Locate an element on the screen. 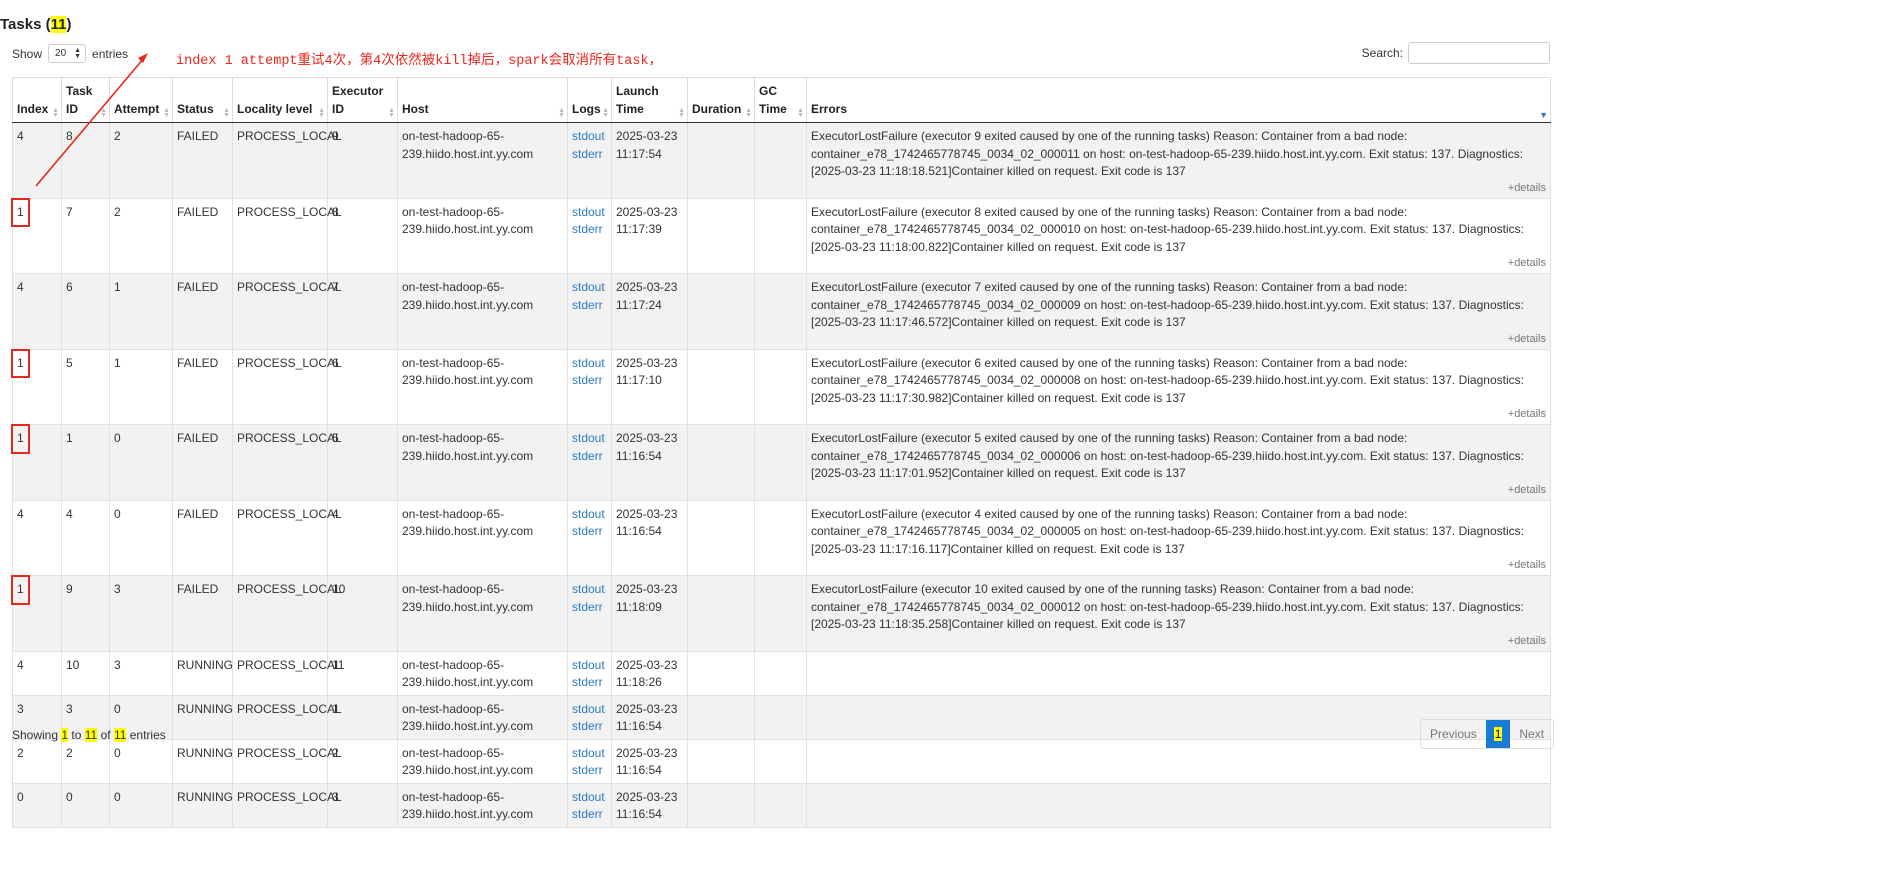  cell-executor-id: 2 is located at coordinates (362, 761).